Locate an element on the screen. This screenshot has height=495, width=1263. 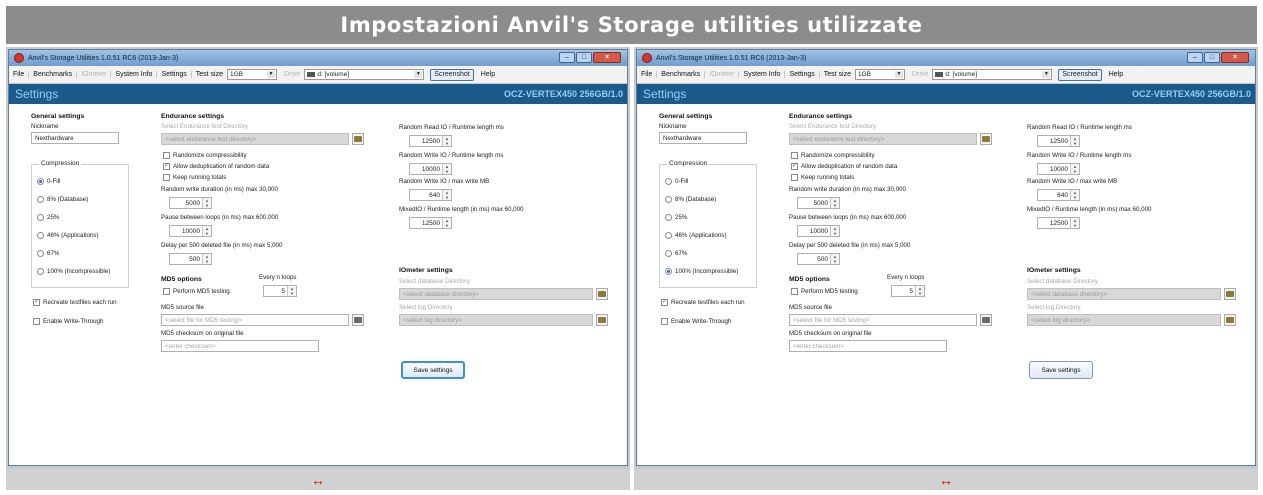
random-write-stepper: 10000 ▲ ▼ is located at coordinates (1058, 169).